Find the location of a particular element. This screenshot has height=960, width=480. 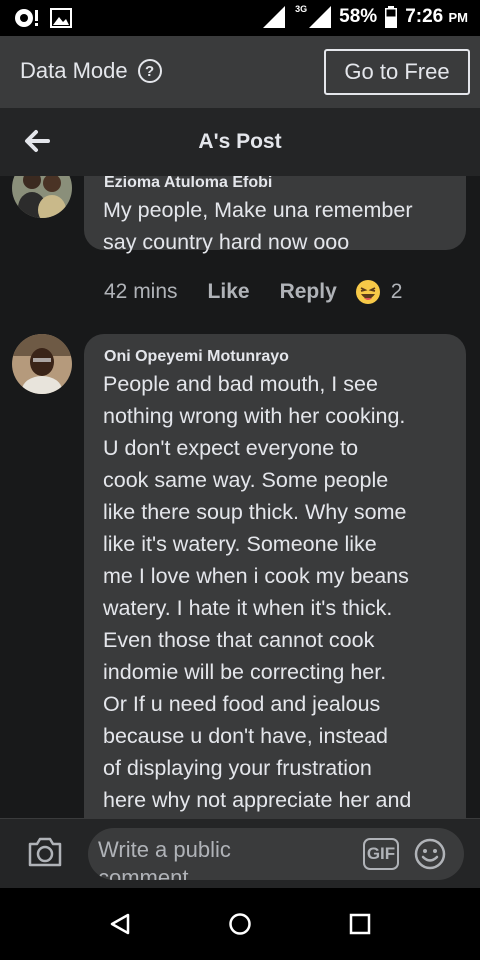

emoji-icon is located at coordinates (430, 854).